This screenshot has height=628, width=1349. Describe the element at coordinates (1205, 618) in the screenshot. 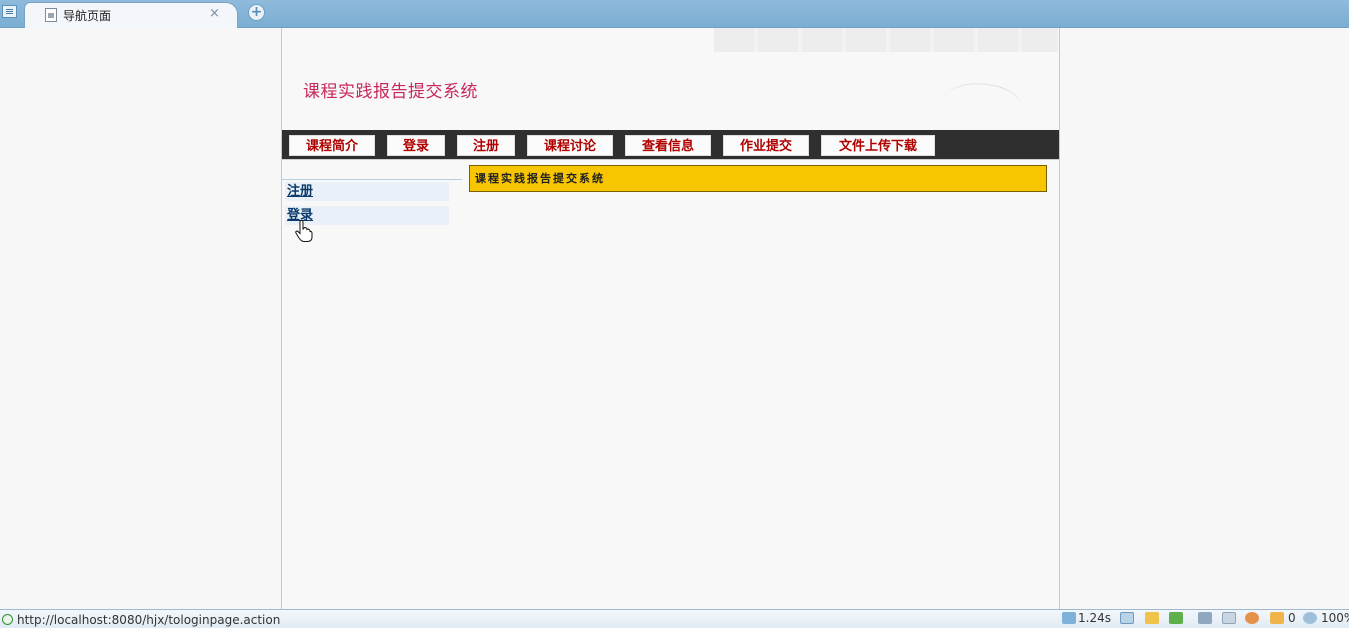

I see `speaker-icon` at that location.